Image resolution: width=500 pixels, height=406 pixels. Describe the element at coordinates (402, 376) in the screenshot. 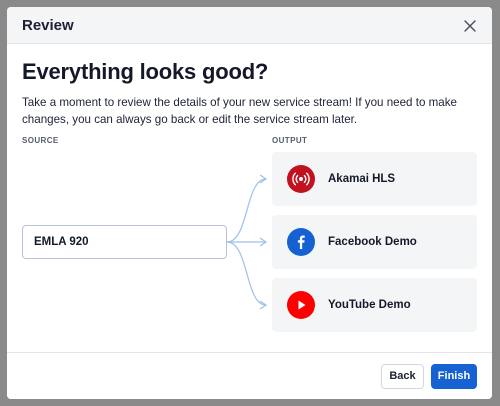

I see `back-button: Back` at that location.